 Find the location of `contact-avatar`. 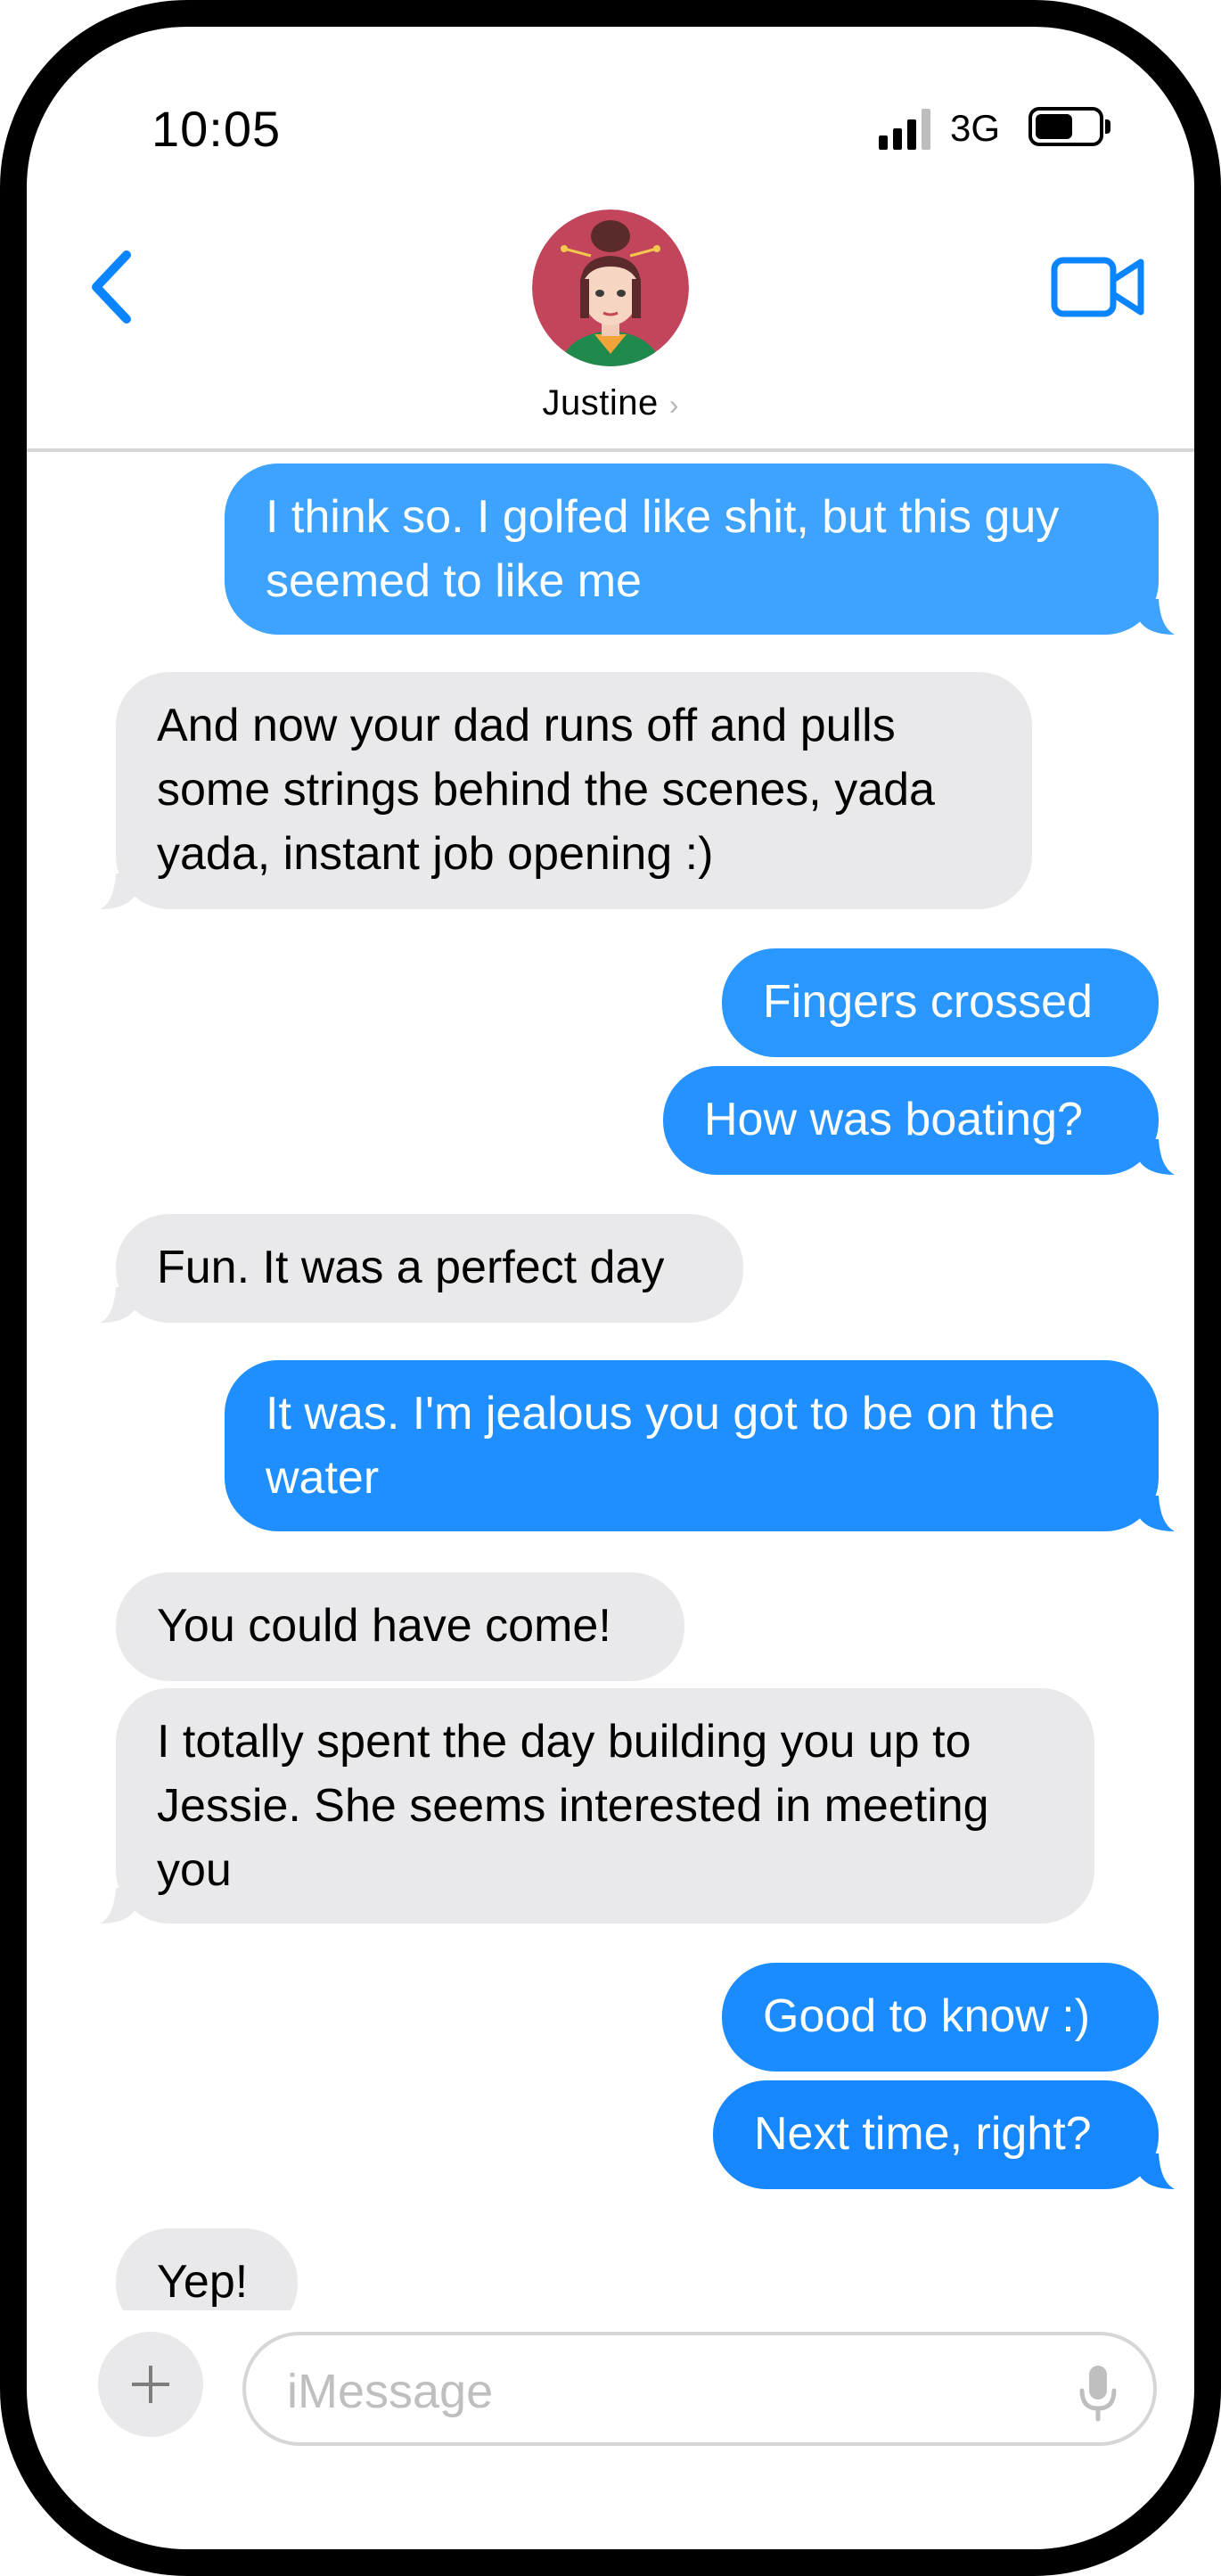

contact-avatar is located at coordinates (610, 288).